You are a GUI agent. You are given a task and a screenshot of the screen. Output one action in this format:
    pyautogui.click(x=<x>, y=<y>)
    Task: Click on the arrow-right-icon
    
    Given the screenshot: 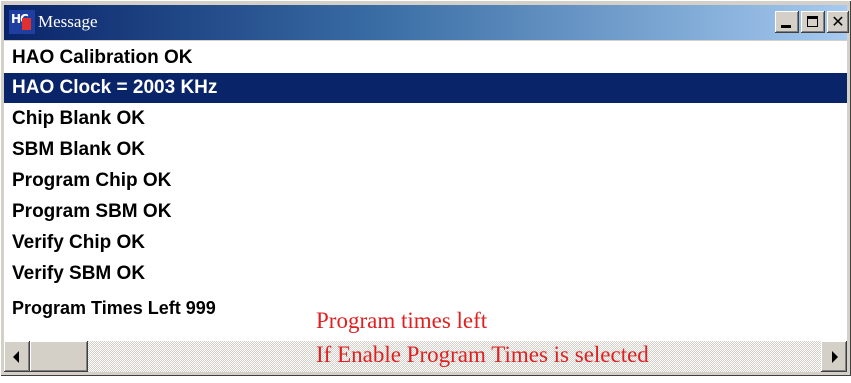 What is the action you would take?
    pyautogui.click(x=835, y=357)
    